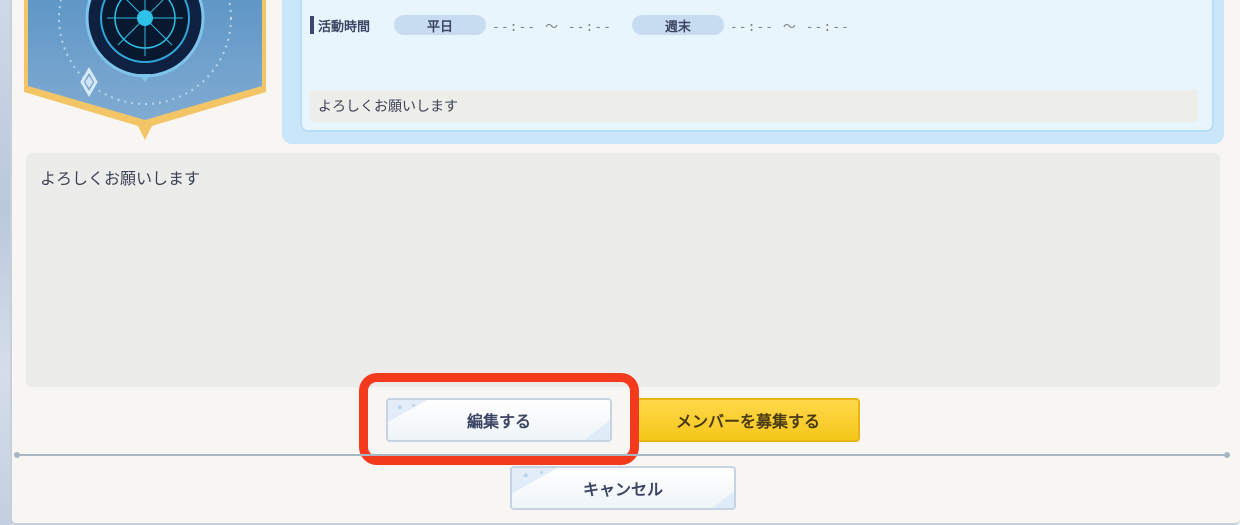 The image size is (1240, 525). I want to click on recruit-button-label: メンバーを募集する, so click(747, 421).